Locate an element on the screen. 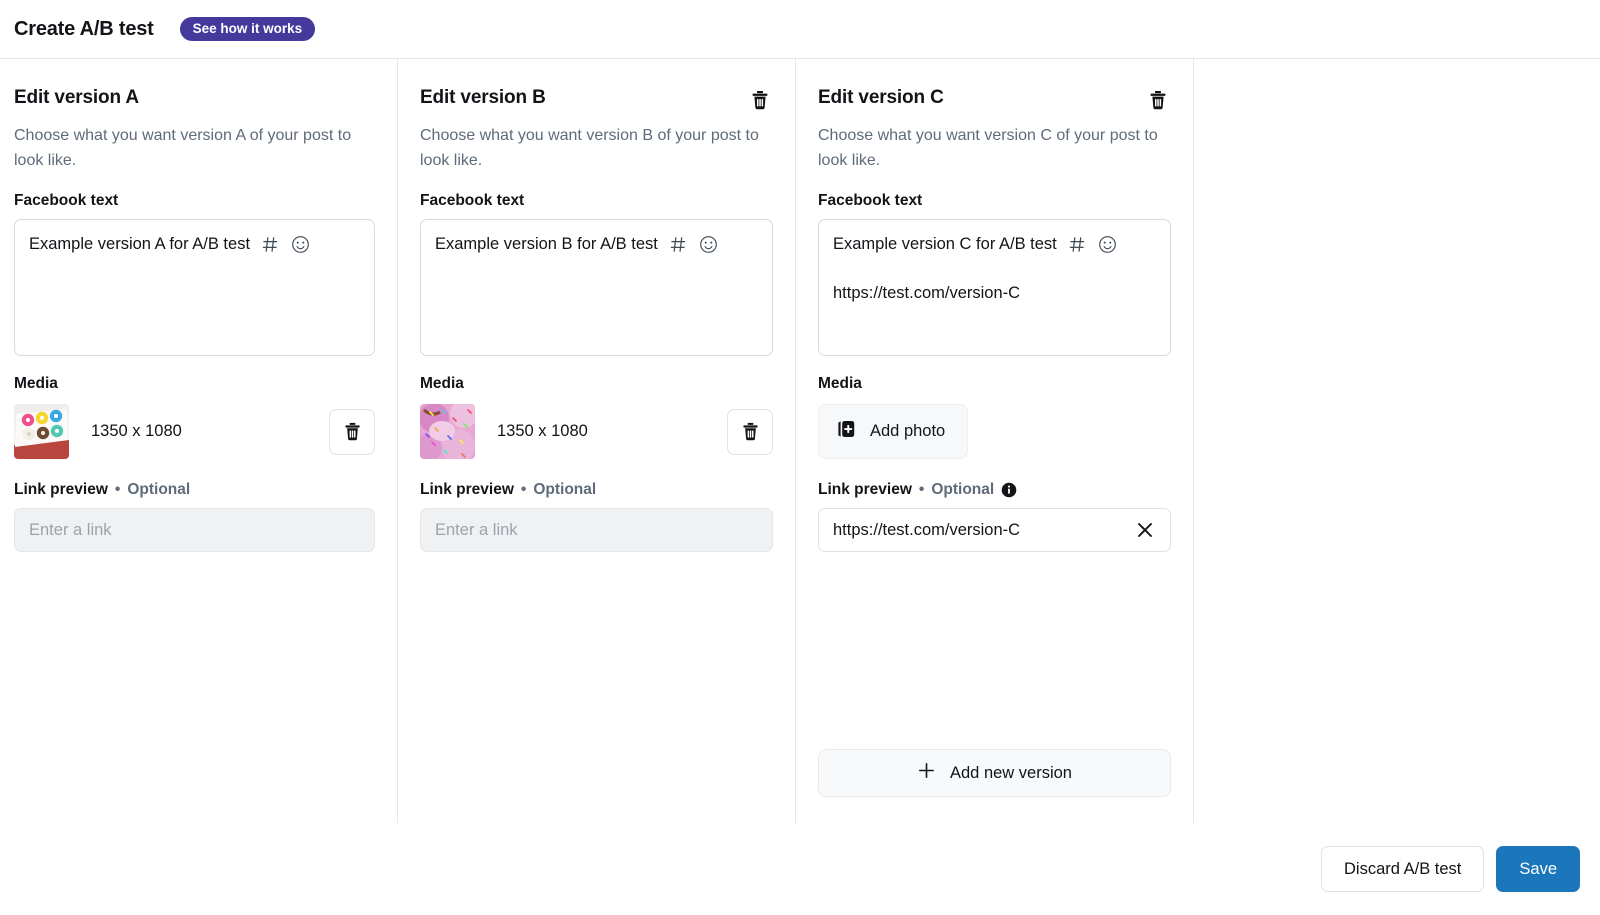 The height and width of the screenshot is (915, 1600). version-c-link-input: https://test.com/version-C is located at coordinates (994, 530).